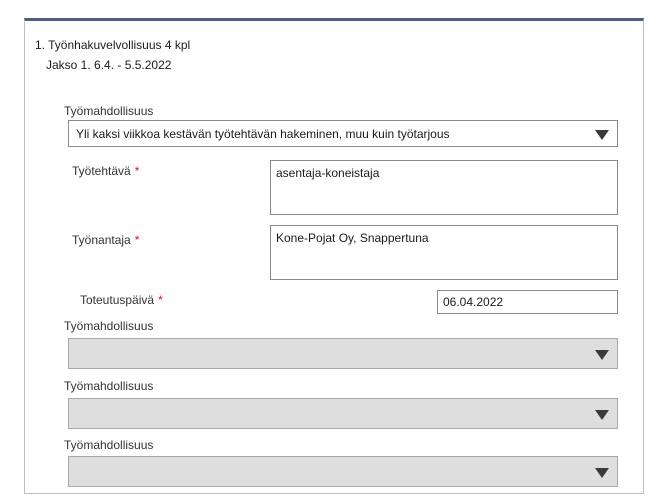 The width and height of the screenshot is (665, 503). Describe the element at coordinates (527, 302) in the screenshot. I see `date-field: 06.04.2022` at that location.